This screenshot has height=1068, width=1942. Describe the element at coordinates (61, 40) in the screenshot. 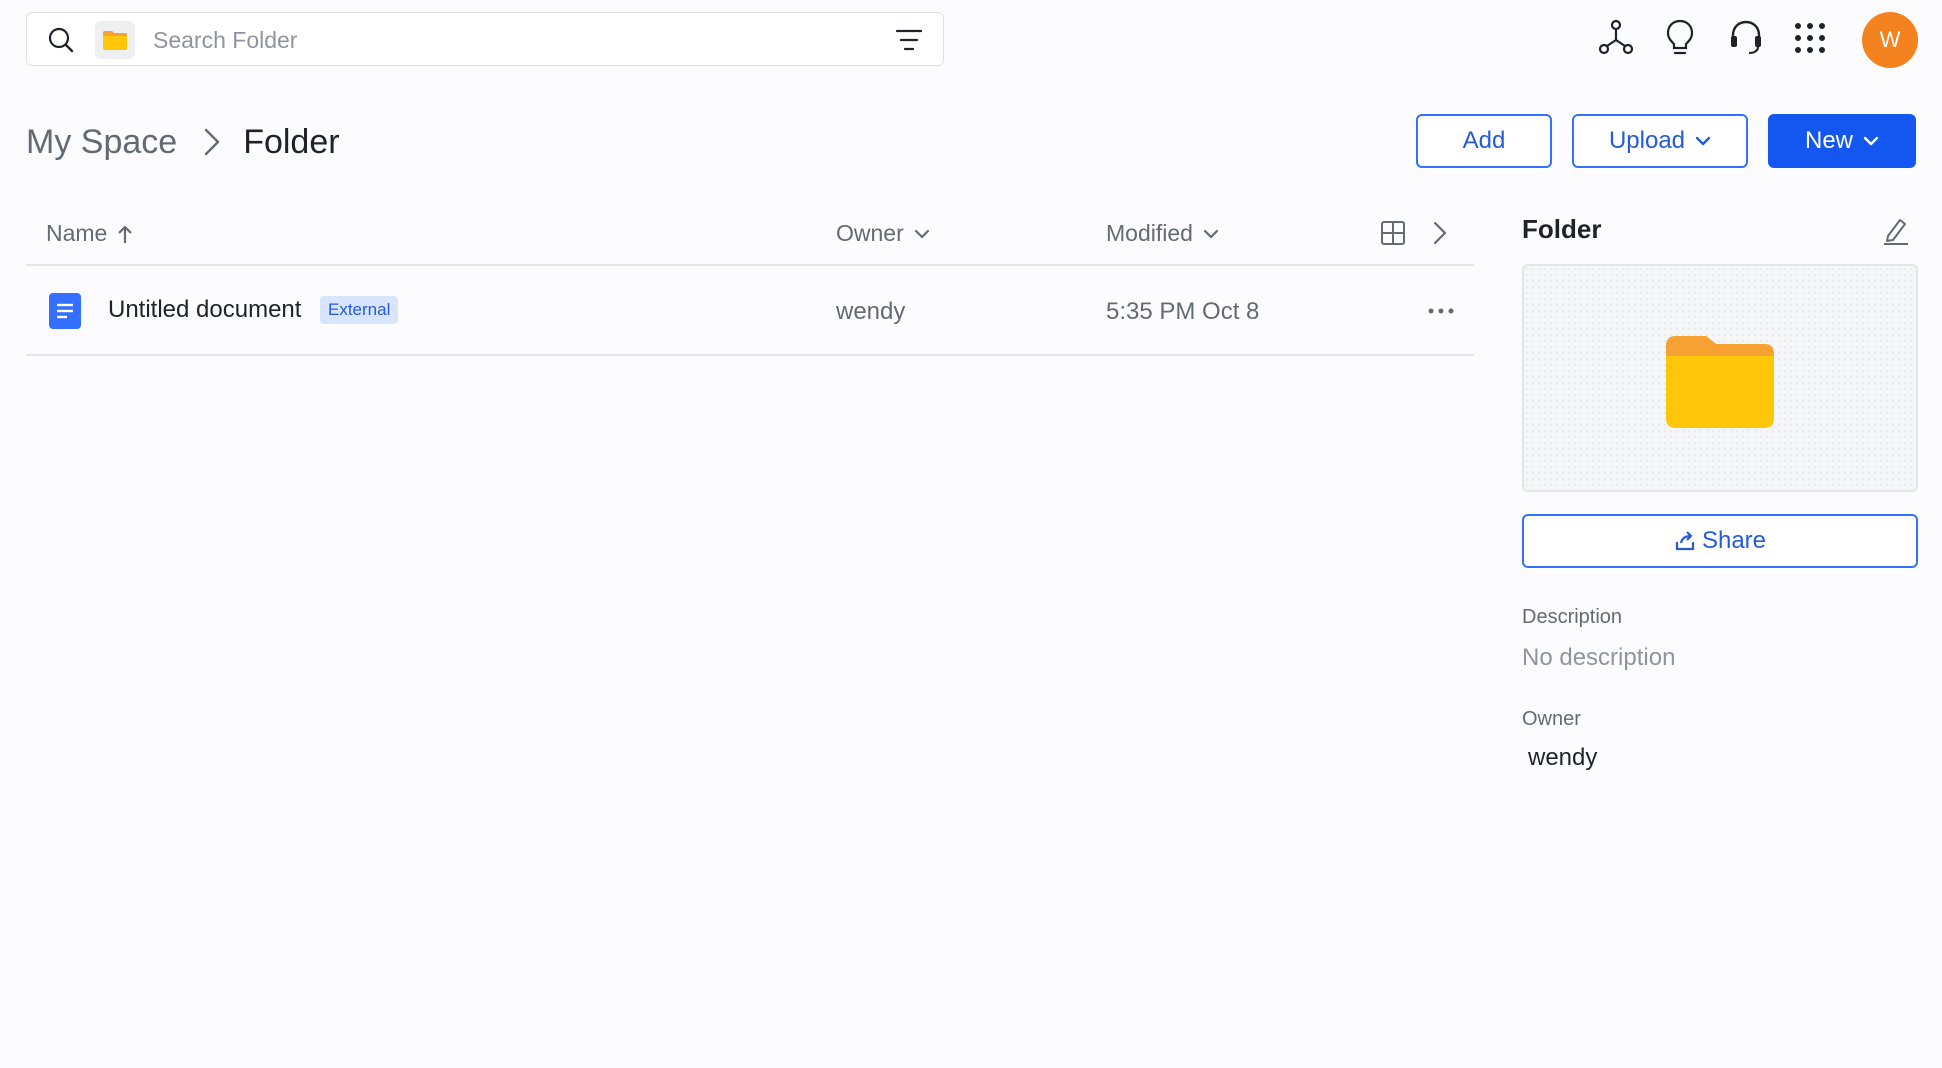

I see `search-icon` at that location.